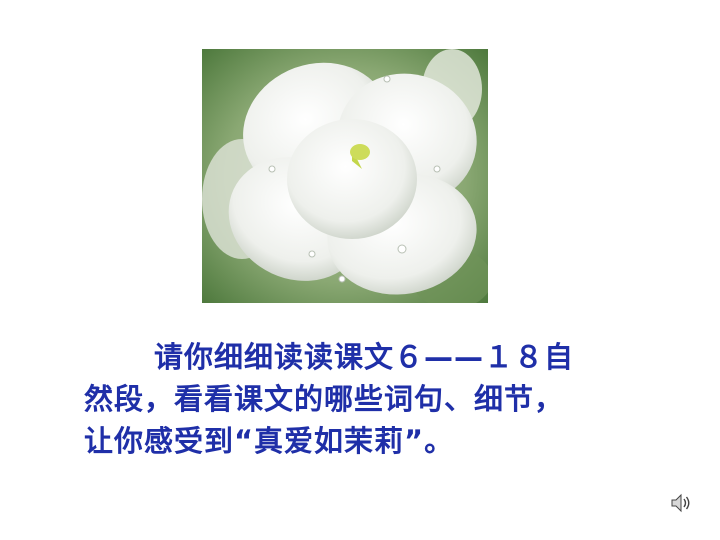  Describe the element at coordinates (681, 503) in the screenshot. I see `speaker-icon` at that location.